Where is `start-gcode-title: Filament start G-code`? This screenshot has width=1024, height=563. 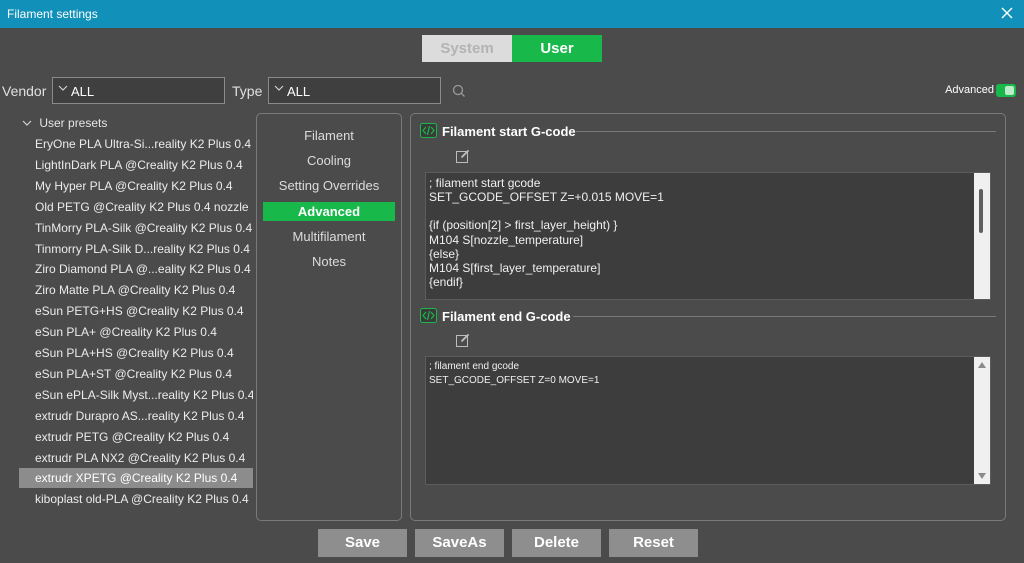
start-gcode-title: Filament start G-code is located at coordinates (509, 131).